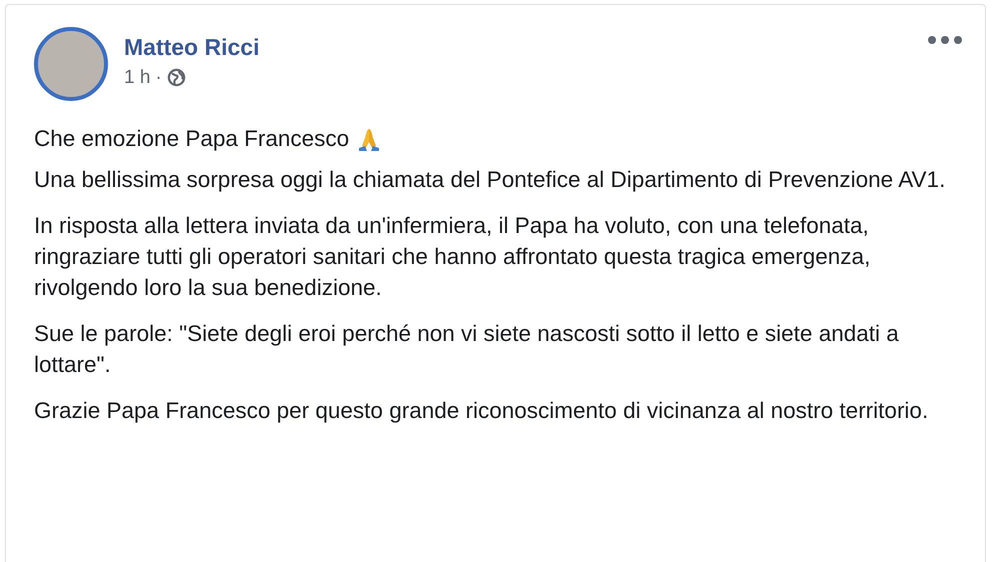  What do you see at coordinates (192, 47) in the screenshot?
I see `author-name: Matteo Ricci` at bounding box center [192, 47].